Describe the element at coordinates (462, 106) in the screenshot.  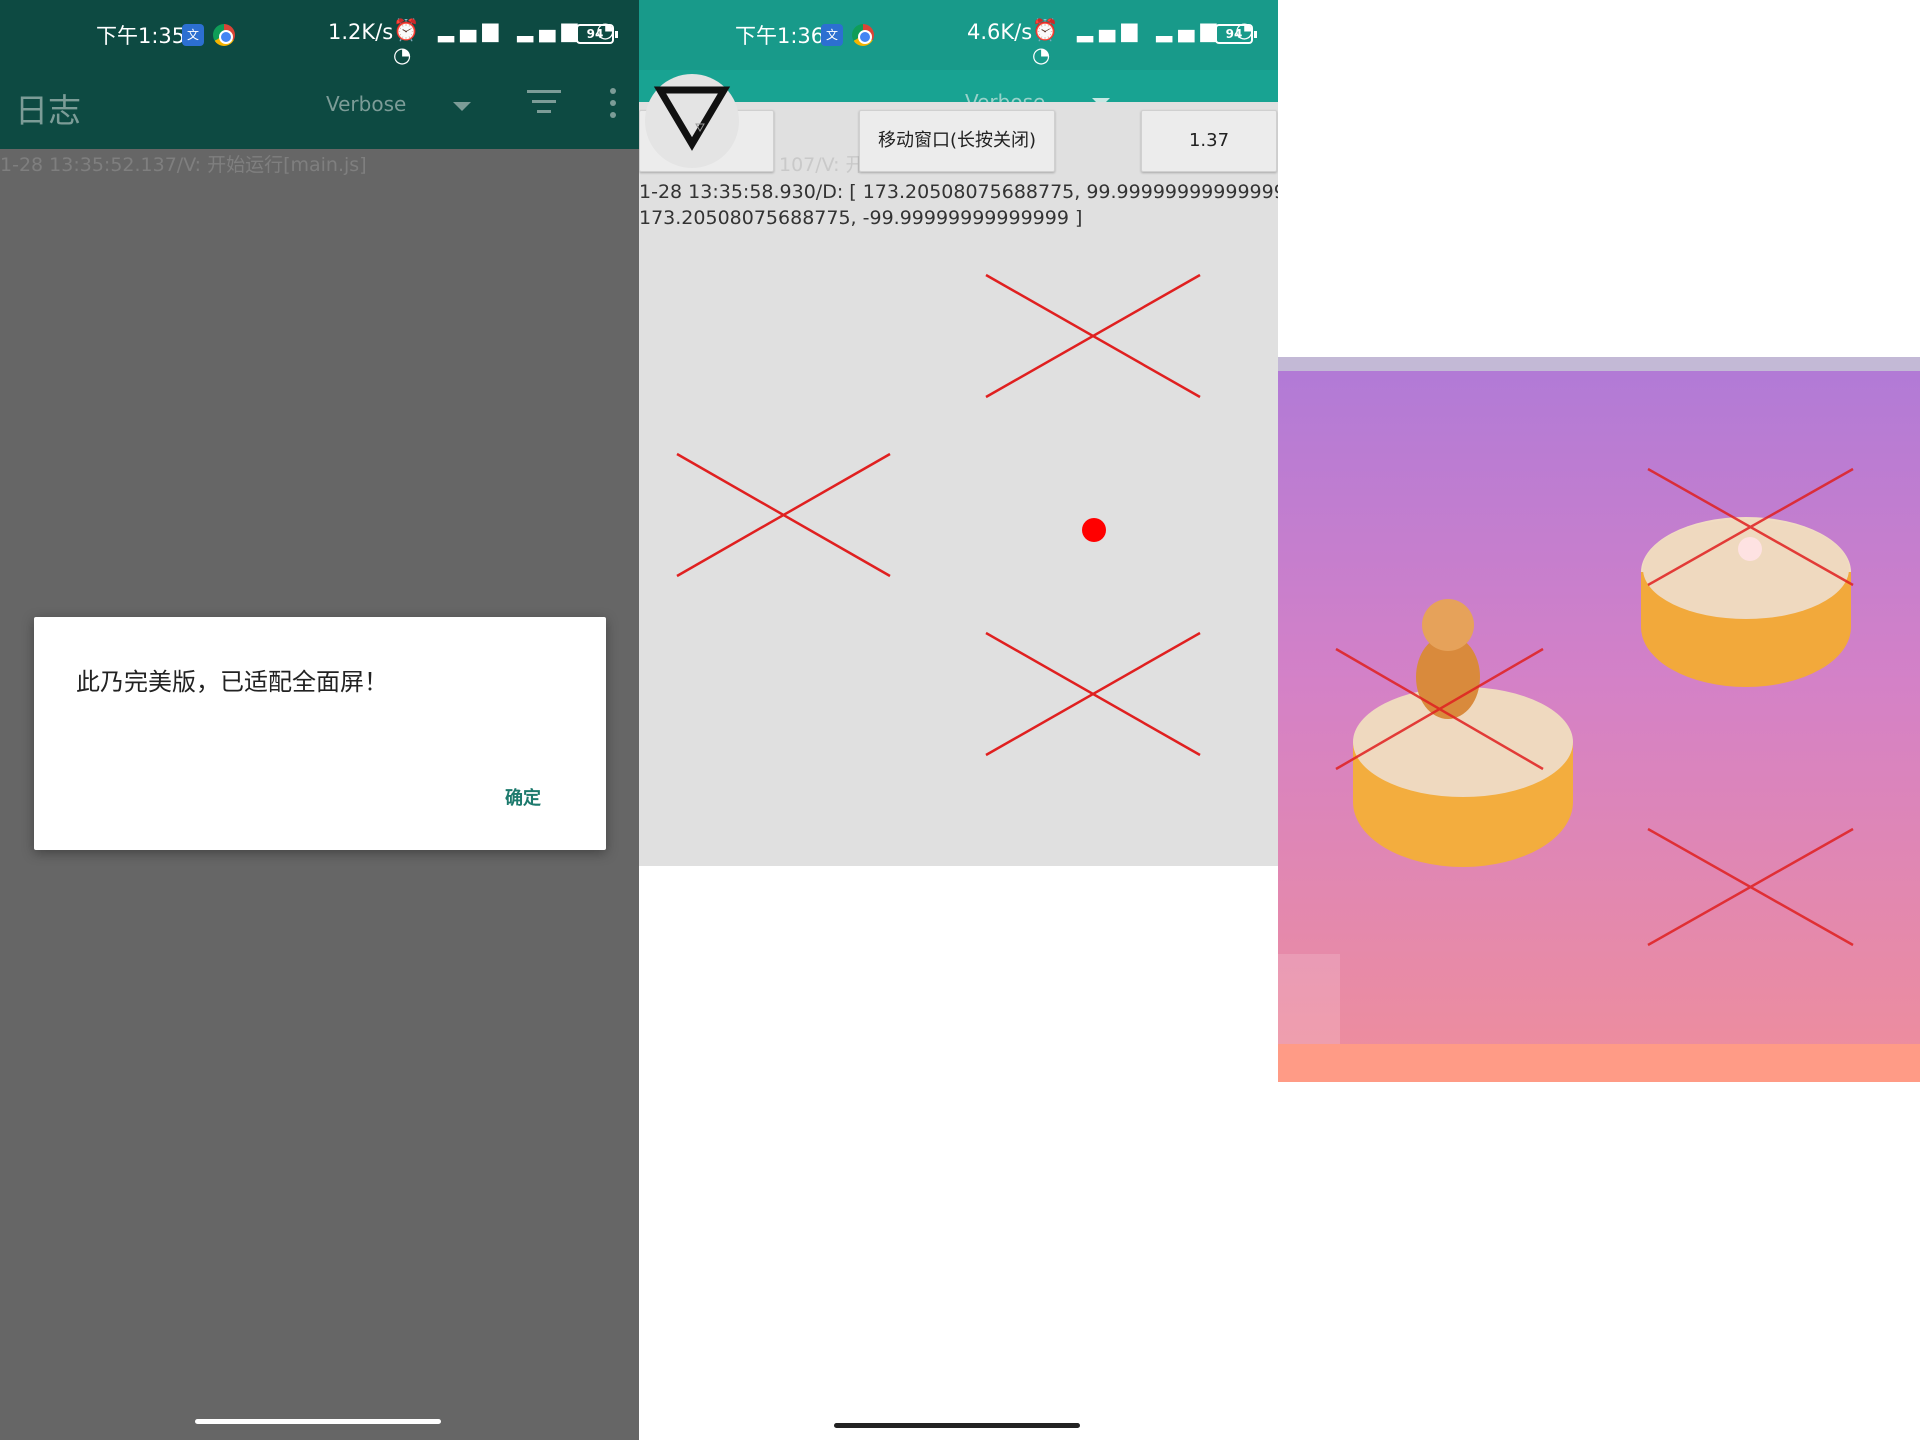
I see `chevron-down-icon` at that location.